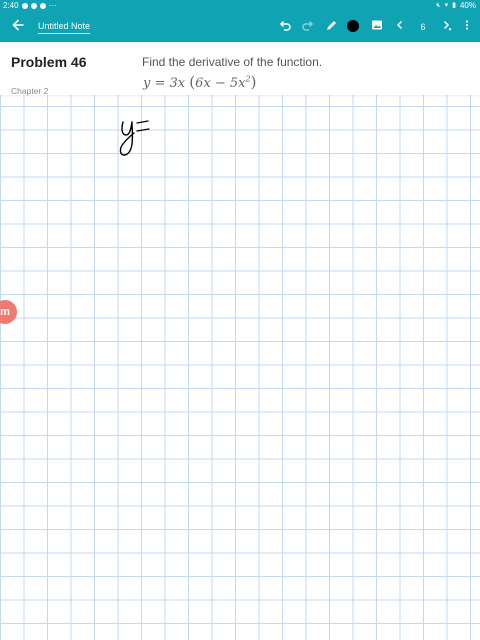 The height and width of the screenshot is (640, 480). What do you see at coordinates (30, 91) in the screenshot?
I see `chapter-label: Chapter 2` at bounding box center [30, 91].